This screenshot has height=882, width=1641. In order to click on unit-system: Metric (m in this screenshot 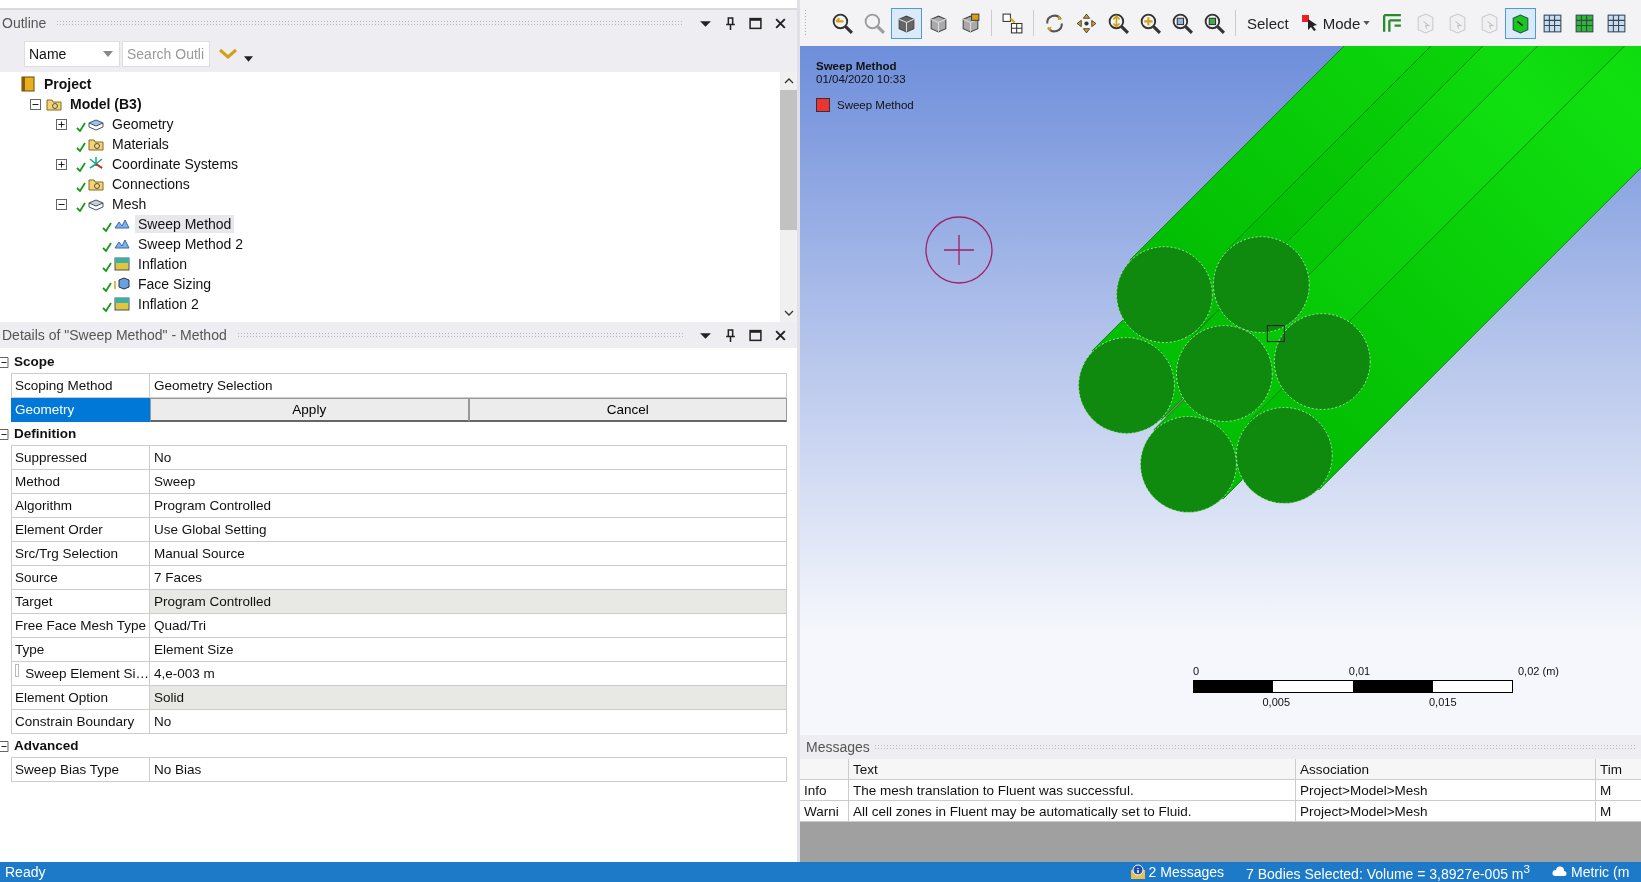, I will do `click(1606, 872)`.